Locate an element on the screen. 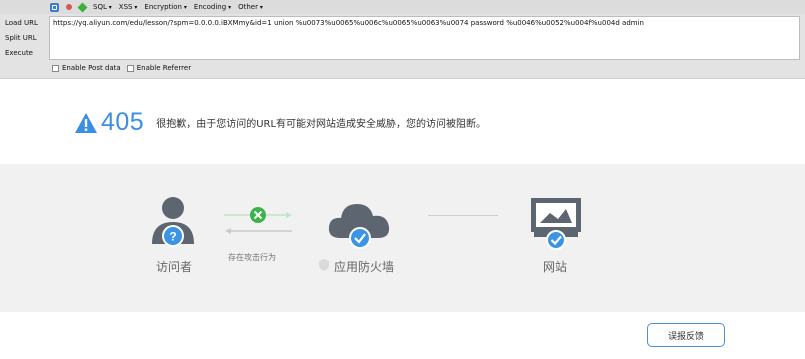 Image resolution: width=805 pixels, height=359 pixels. error-code: 405 is located at coordinates (123, 122).